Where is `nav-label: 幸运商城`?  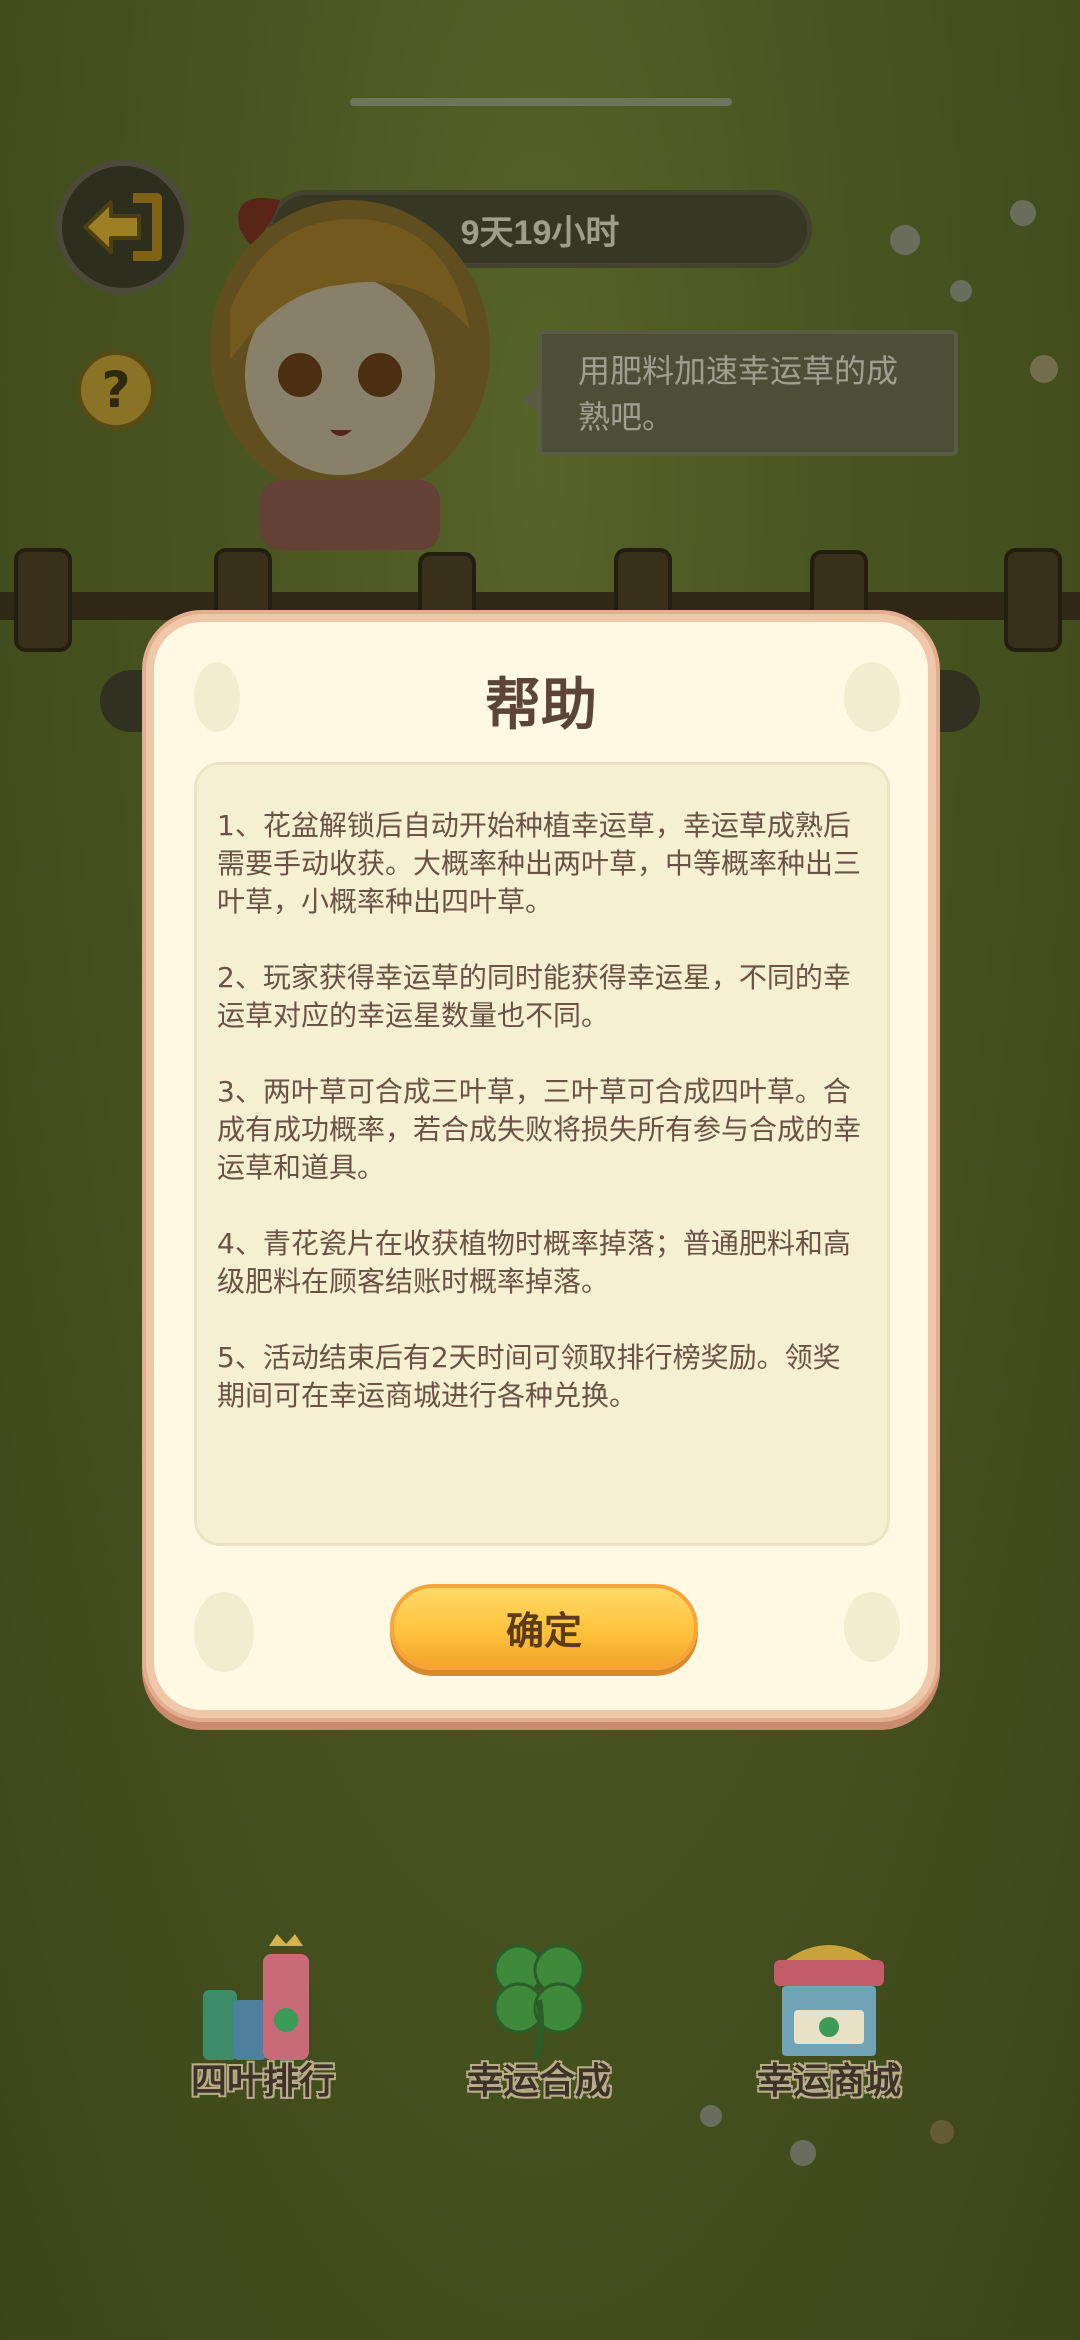
nav-label: 幸运商城 is located at coordinates (828, 2081).